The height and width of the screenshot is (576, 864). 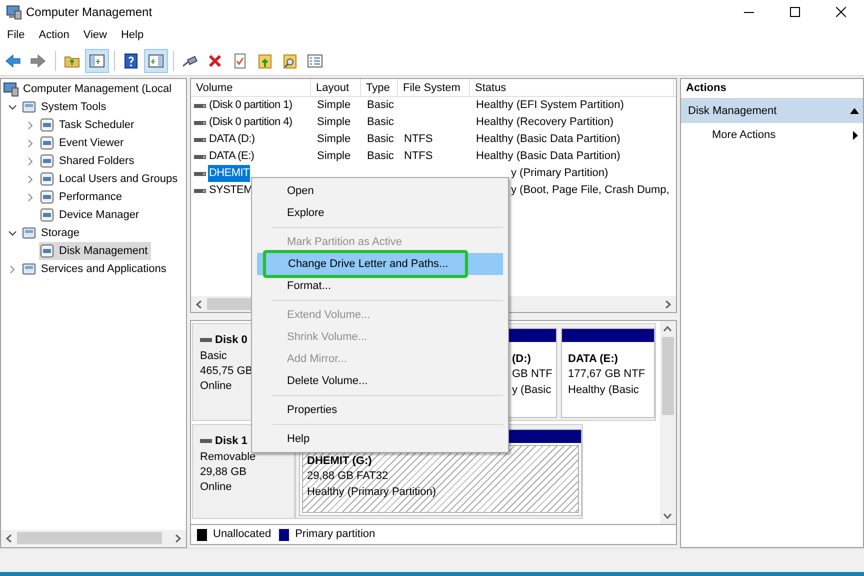 I want to click on table-cell: DATA (D:), so click(x=232, y=139).